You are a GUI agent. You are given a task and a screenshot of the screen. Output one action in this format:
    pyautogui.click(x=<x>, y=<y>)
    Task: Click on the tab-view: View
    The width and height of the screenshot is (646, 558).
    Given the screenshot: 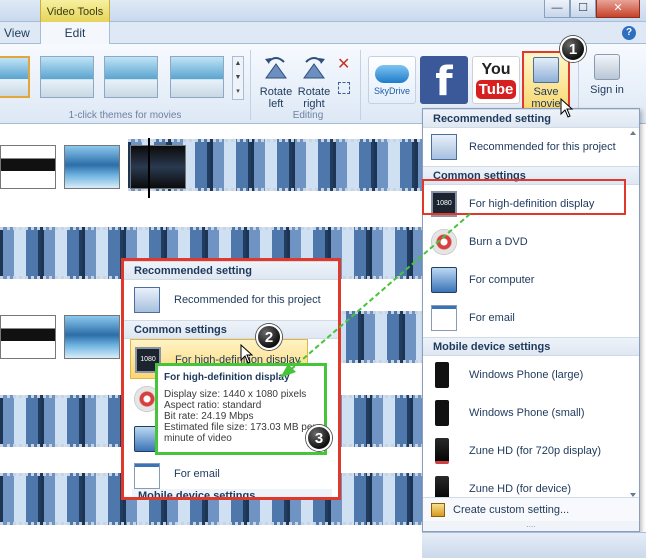 What is the action you would take?
    pyautogui.click(x=17, y=33)
    